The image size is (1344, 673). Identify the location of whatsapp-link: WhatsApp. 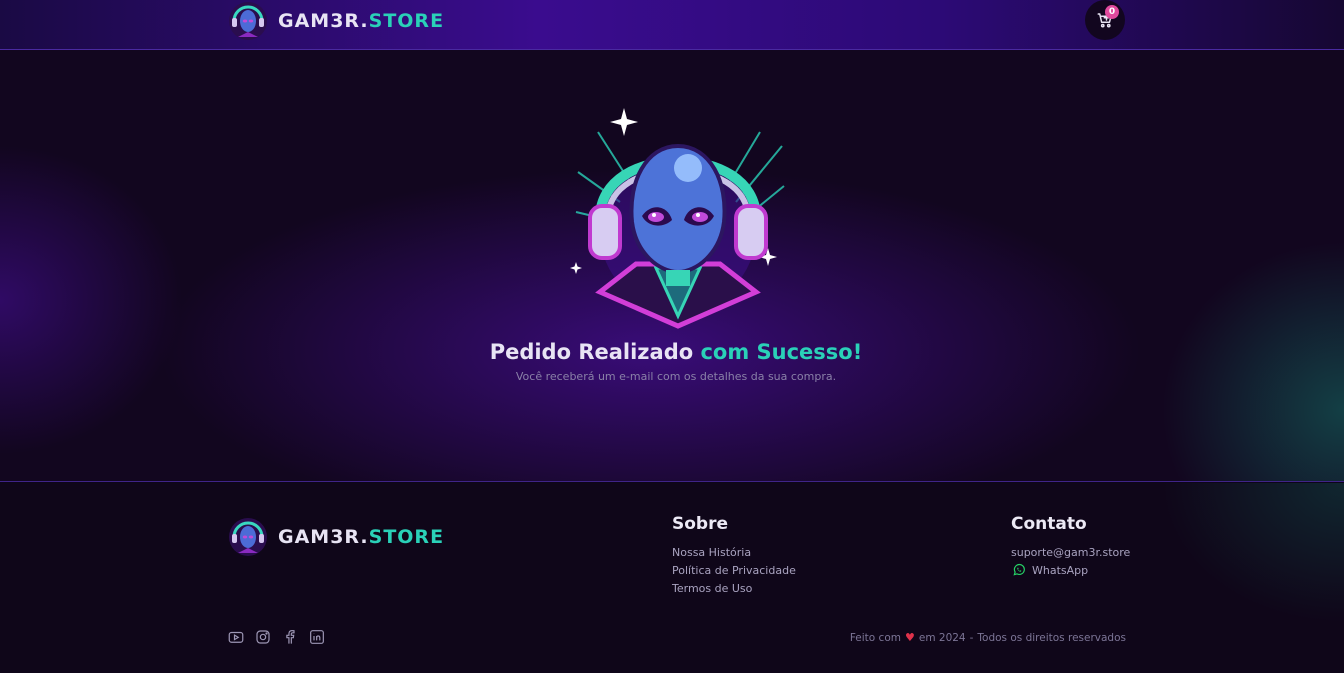
(1050, 570).